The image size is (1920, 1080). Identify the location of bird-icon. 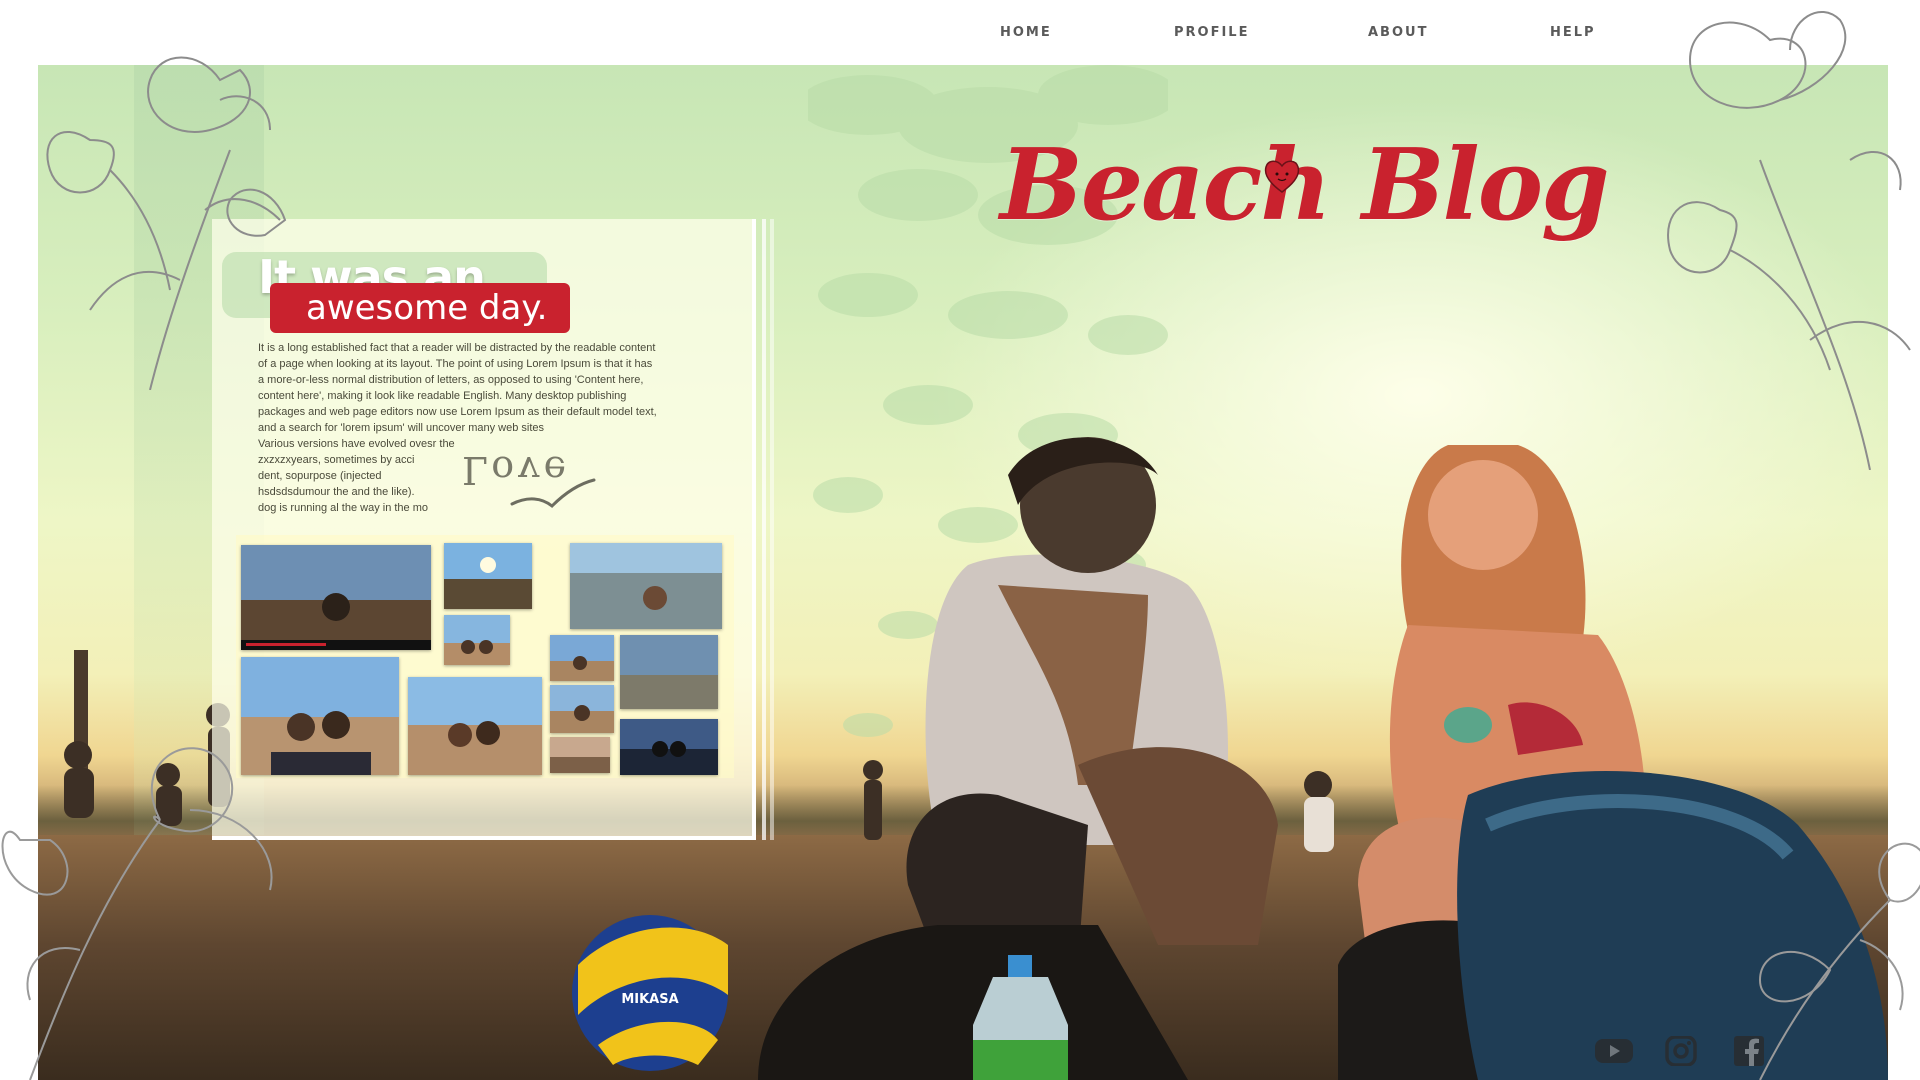
(553, 493).